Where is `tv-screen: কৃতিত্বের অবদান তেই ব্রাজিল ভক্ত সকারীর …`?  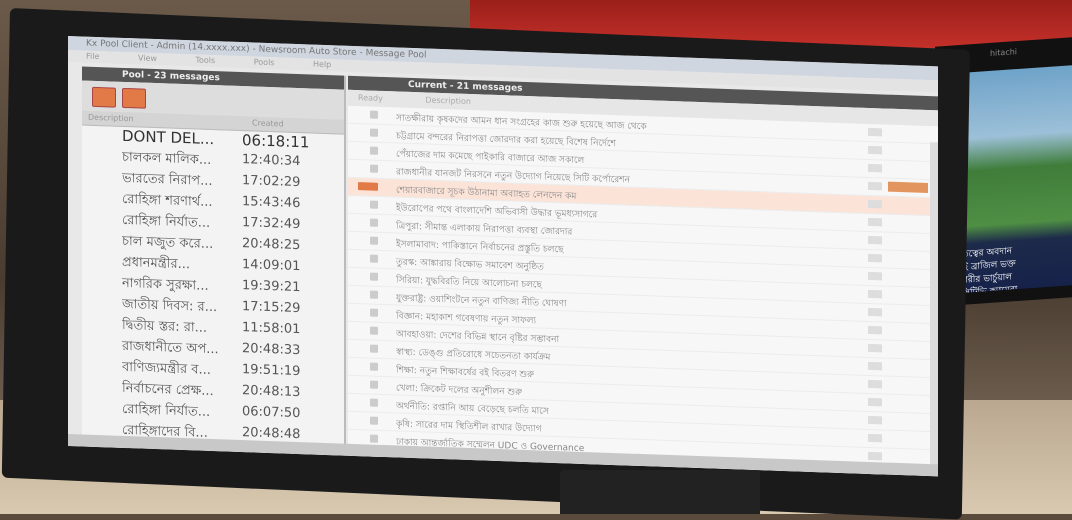 tv-screen: কৃতিত্বের অবদান তেই ব্রাজিল ভক্ত সকারীর … is located at coordinates (1012, 179).